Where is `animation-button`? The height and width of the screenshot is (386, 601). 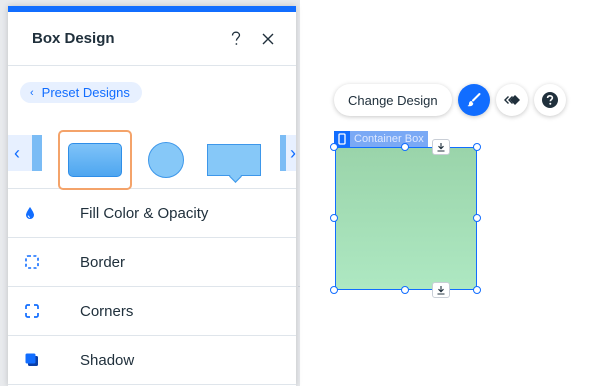
animation-button is located at coordinates (511, 100).